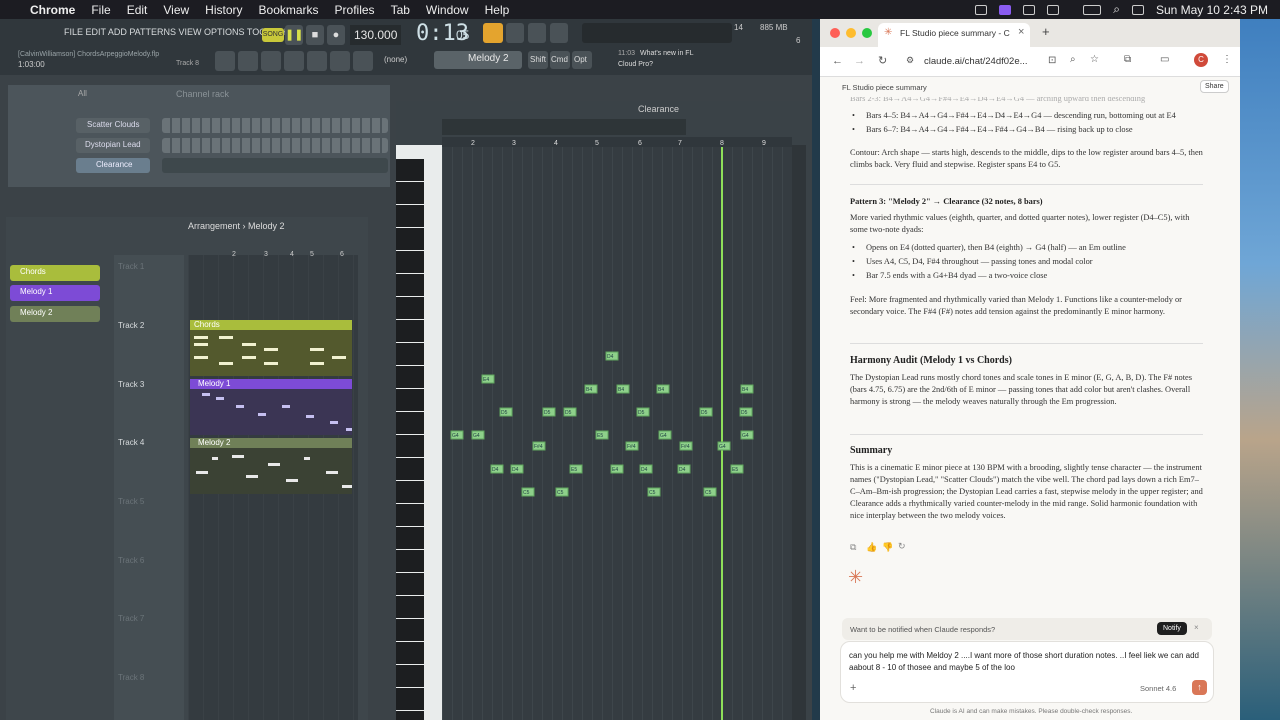 The image size is (1280, 720). What do you see at coordinates (100, 10) in the screenshot?
I see `menu-file: File` at bounding box center [100, 10].